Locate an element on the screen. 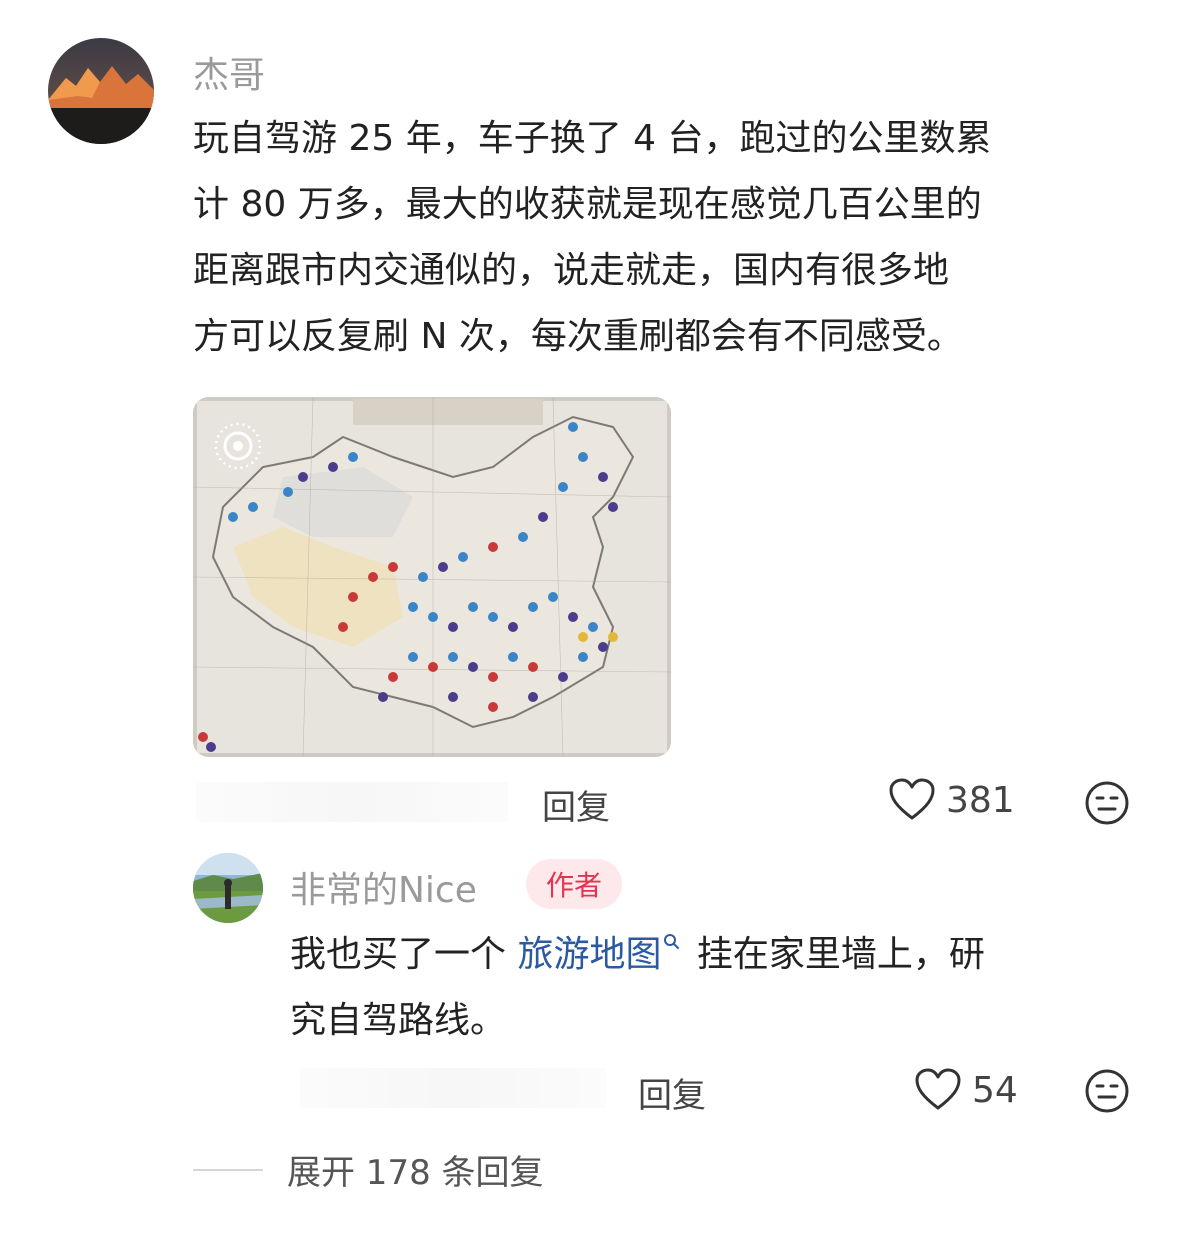 This screenshot has width=1179, height=1243. live-photo-icon is located at coordinates (238, 446).